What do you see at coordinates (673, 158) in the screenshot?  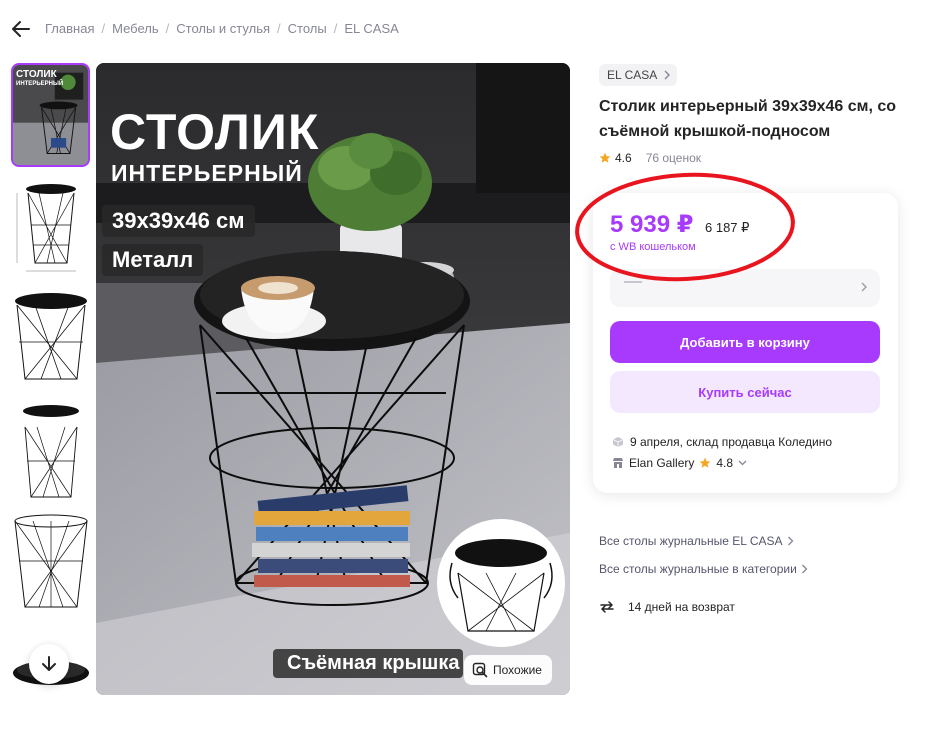 I see `reviews-link: 76 оценок` at bounding box center [673, 158].